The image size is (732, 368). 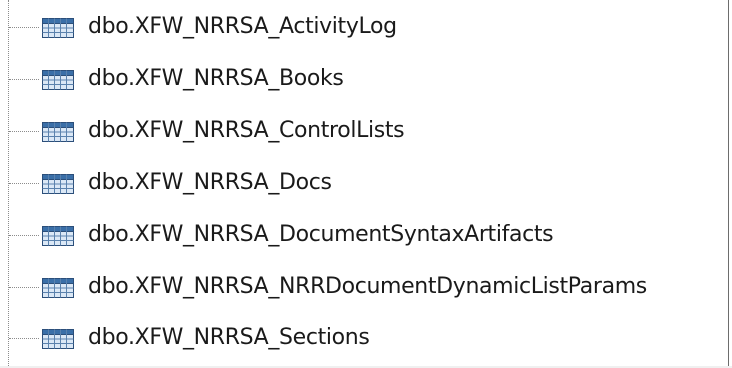 I want to click on tree-node-table: dbo.XFW_NRRSA_Books, so click(x=360, y=79).